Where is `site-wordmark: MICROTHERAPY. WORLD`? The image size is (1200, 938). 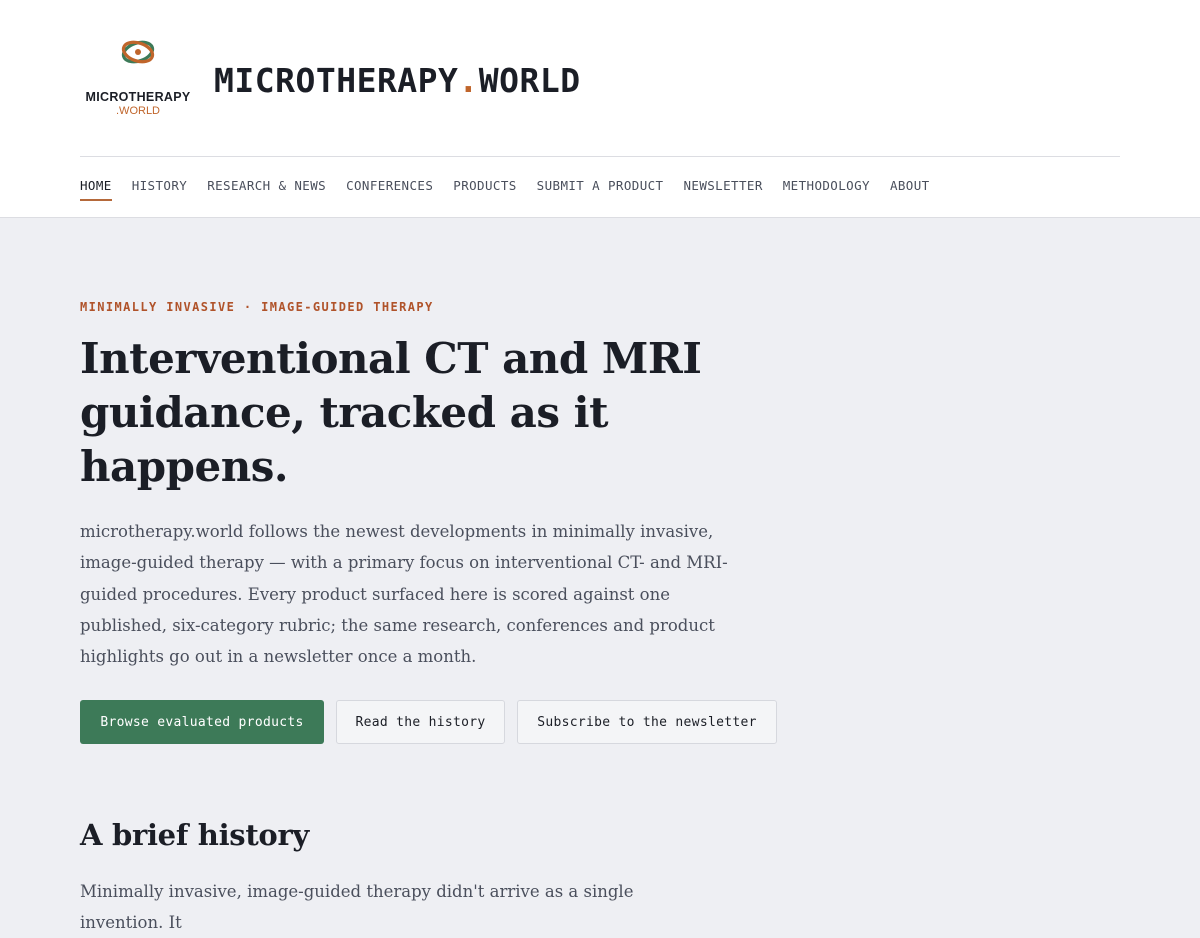
site-wordmark: MICROTHERAPY. WORLD is located at coordinates (397, 80).